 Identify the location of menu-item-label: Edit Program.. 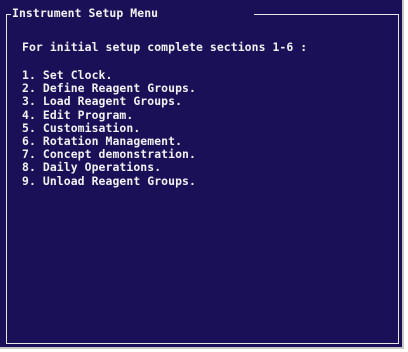
(88, 114).